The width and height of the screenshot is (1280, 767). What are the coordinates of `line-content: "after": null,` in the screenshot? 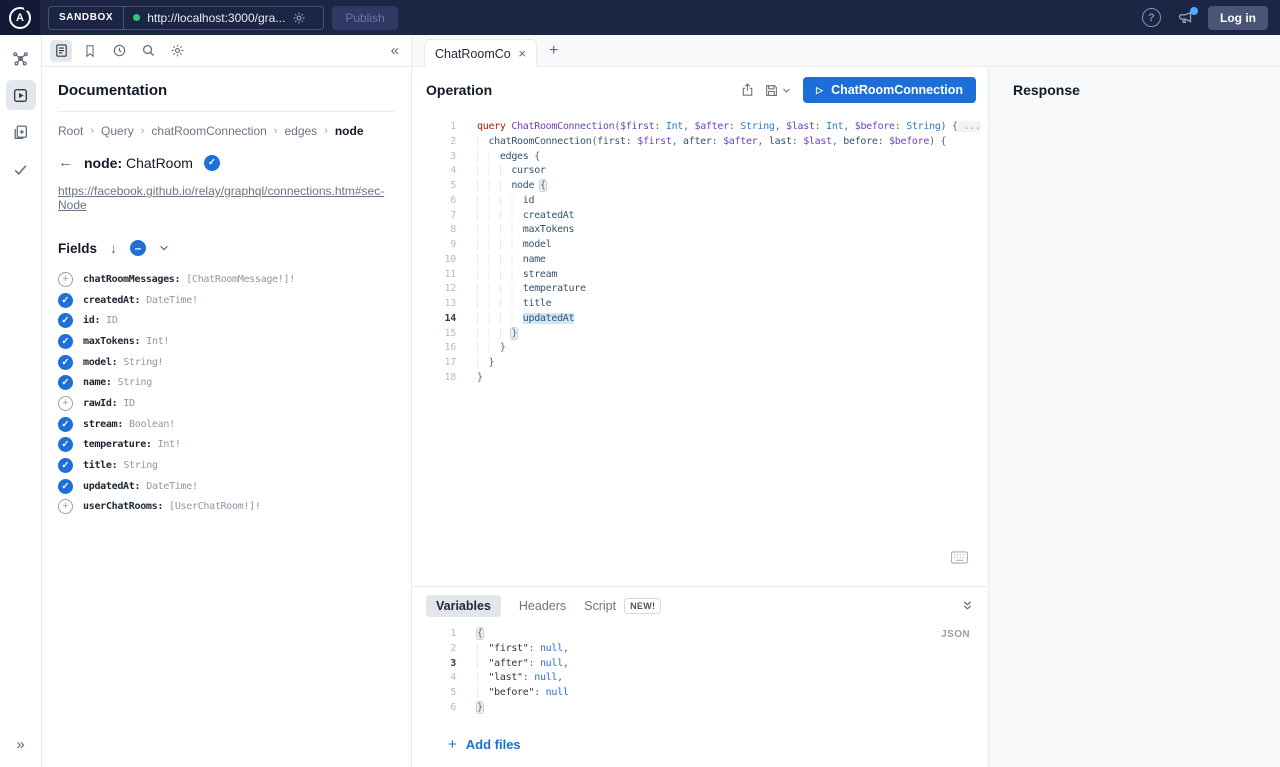 It's located at (523, 664).